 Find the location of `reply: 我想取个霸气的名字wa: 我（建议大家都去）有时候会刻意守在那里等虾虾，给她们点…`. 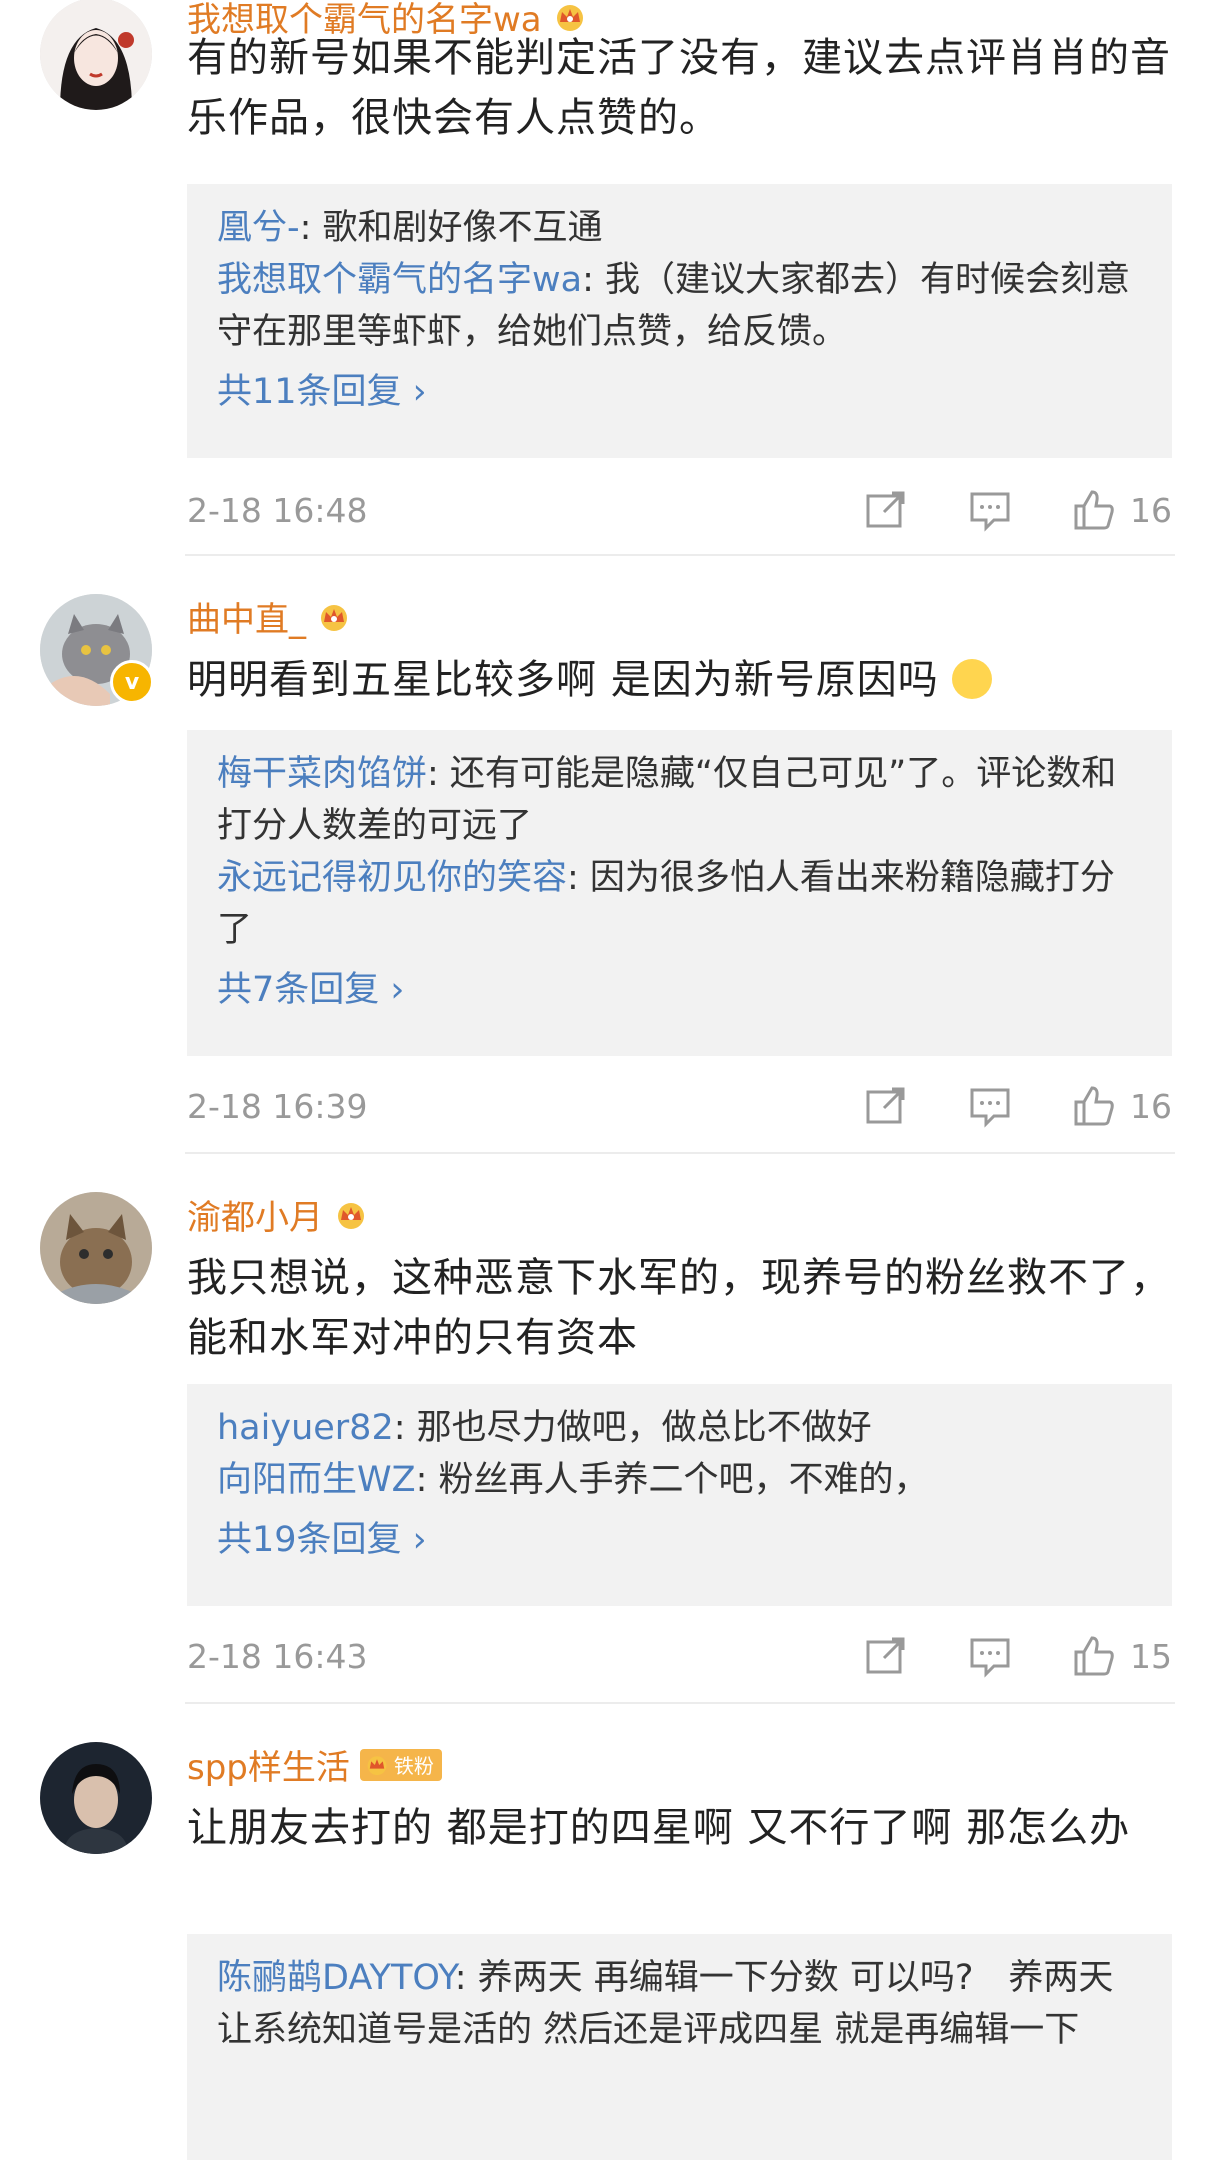

reply: 我想取个霸气的名字wa: 我（建议大家都去）有时候会刻意守在那里等虾虾，给她们点… is located at coordinates (679, 306).